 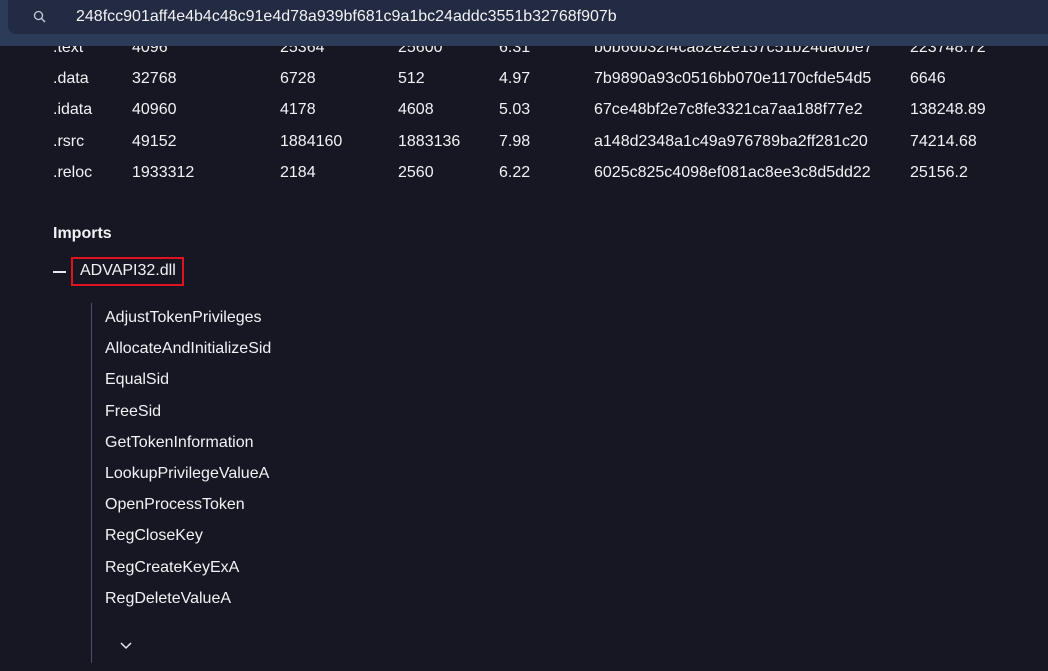 What do you see at coordinates (311, 141) in the screenshot?
I see `section-cell: 1884160` at bounding box center [311, 141].